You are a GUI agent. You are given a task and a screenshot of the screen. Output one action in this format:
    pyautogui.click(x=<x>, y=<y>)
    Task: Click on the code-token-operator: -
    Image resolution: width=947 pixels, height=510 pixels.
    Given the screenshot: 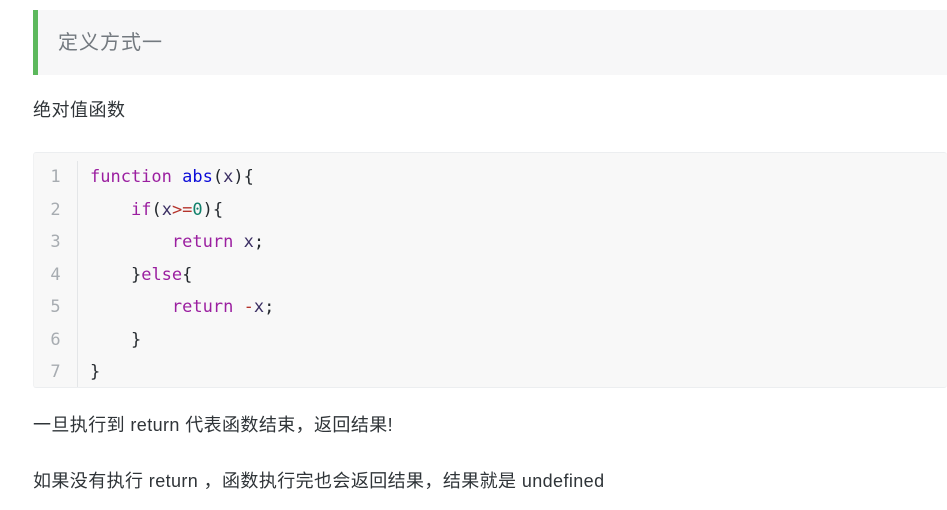 What is the action you would take?
    pyautogui.click(x=248, y=307)
    